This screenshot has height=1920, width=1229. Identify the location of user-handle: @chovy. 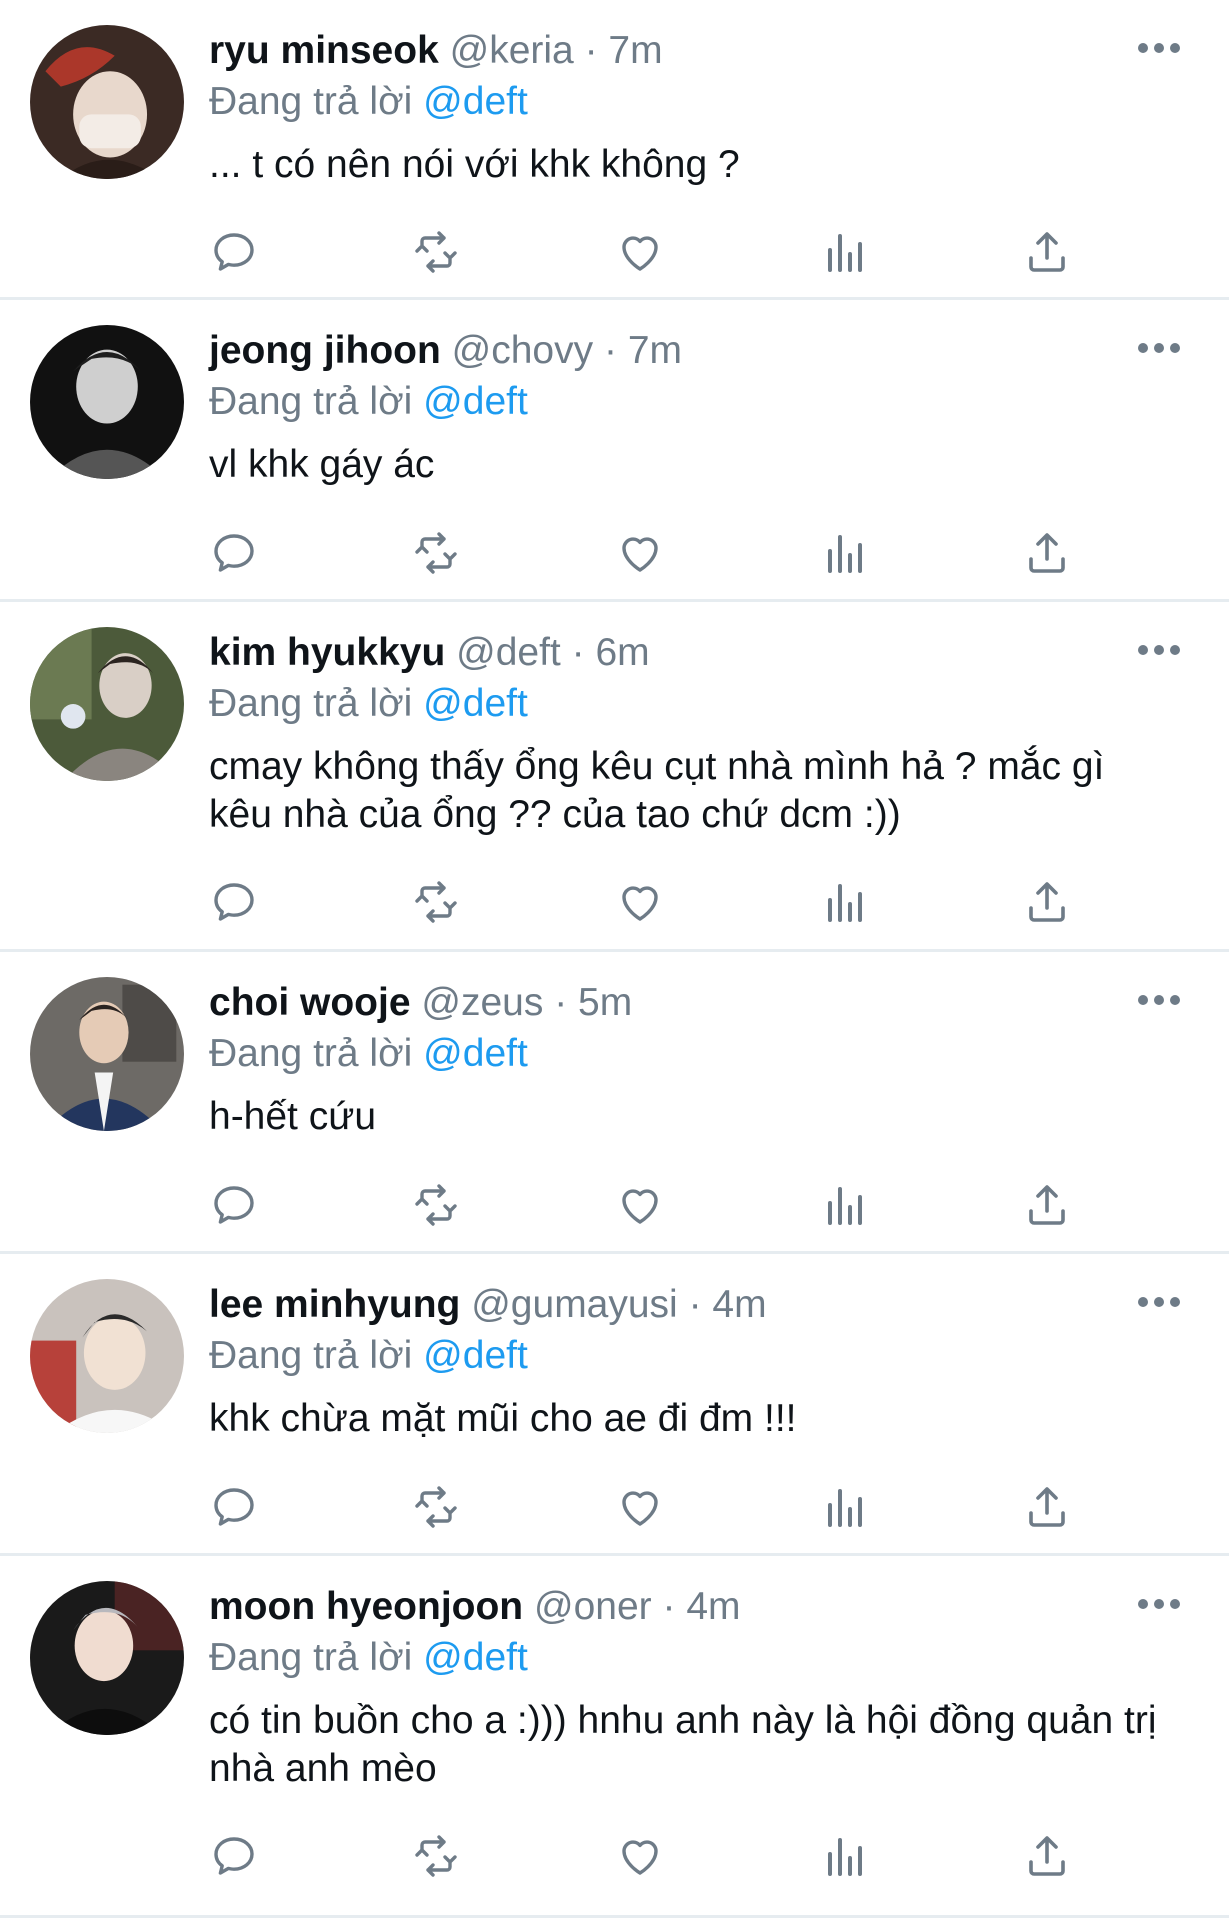
(522, 350).